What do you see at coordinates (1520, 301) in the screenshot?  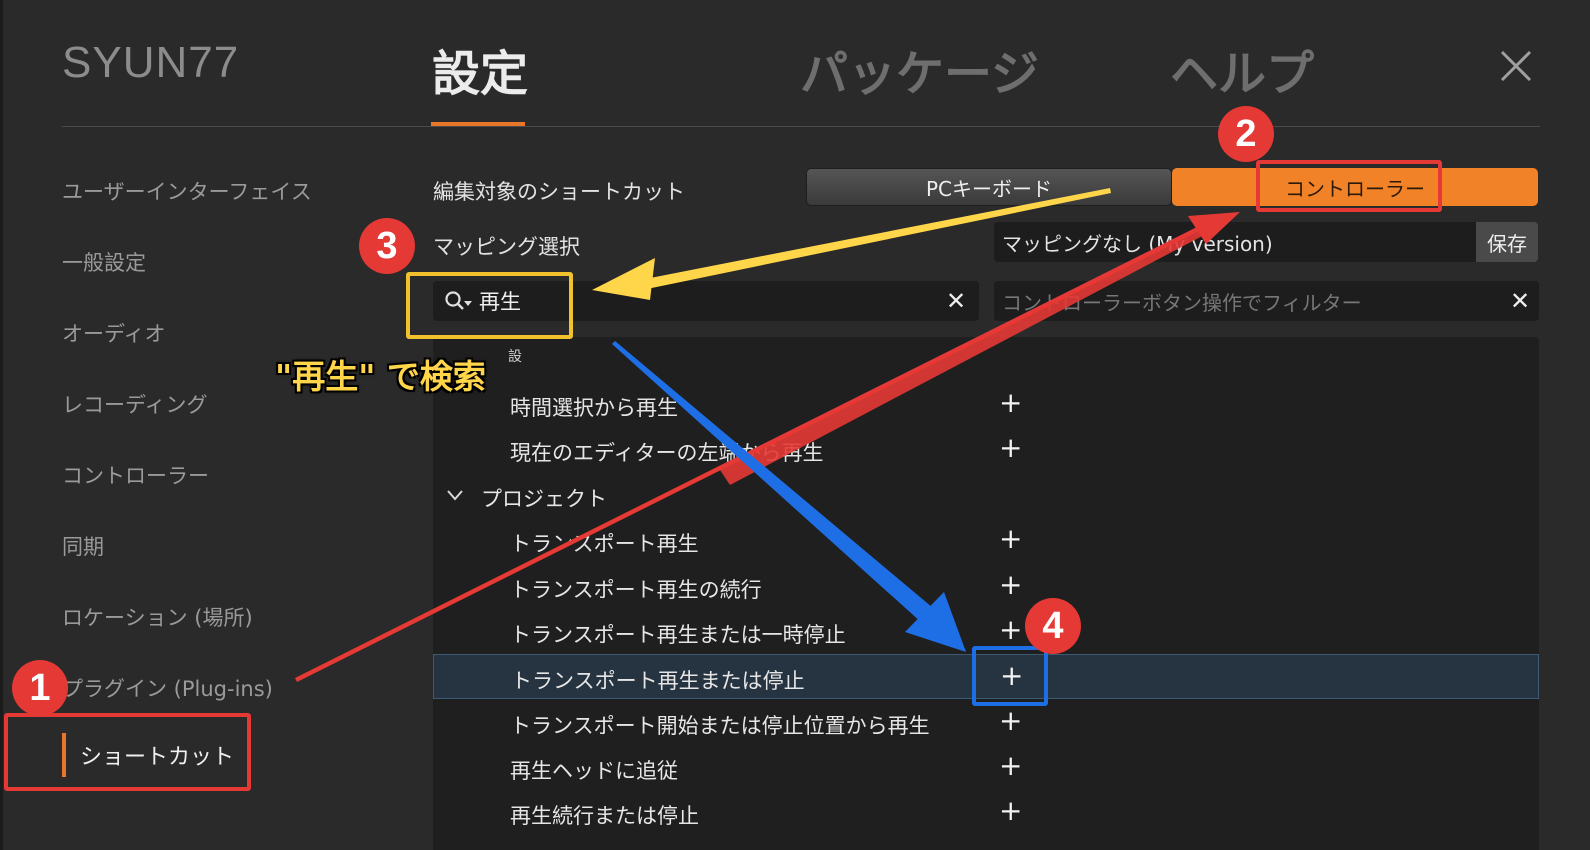 I see `clear-filter-button: ✕` at bounding box center [1520, 301].